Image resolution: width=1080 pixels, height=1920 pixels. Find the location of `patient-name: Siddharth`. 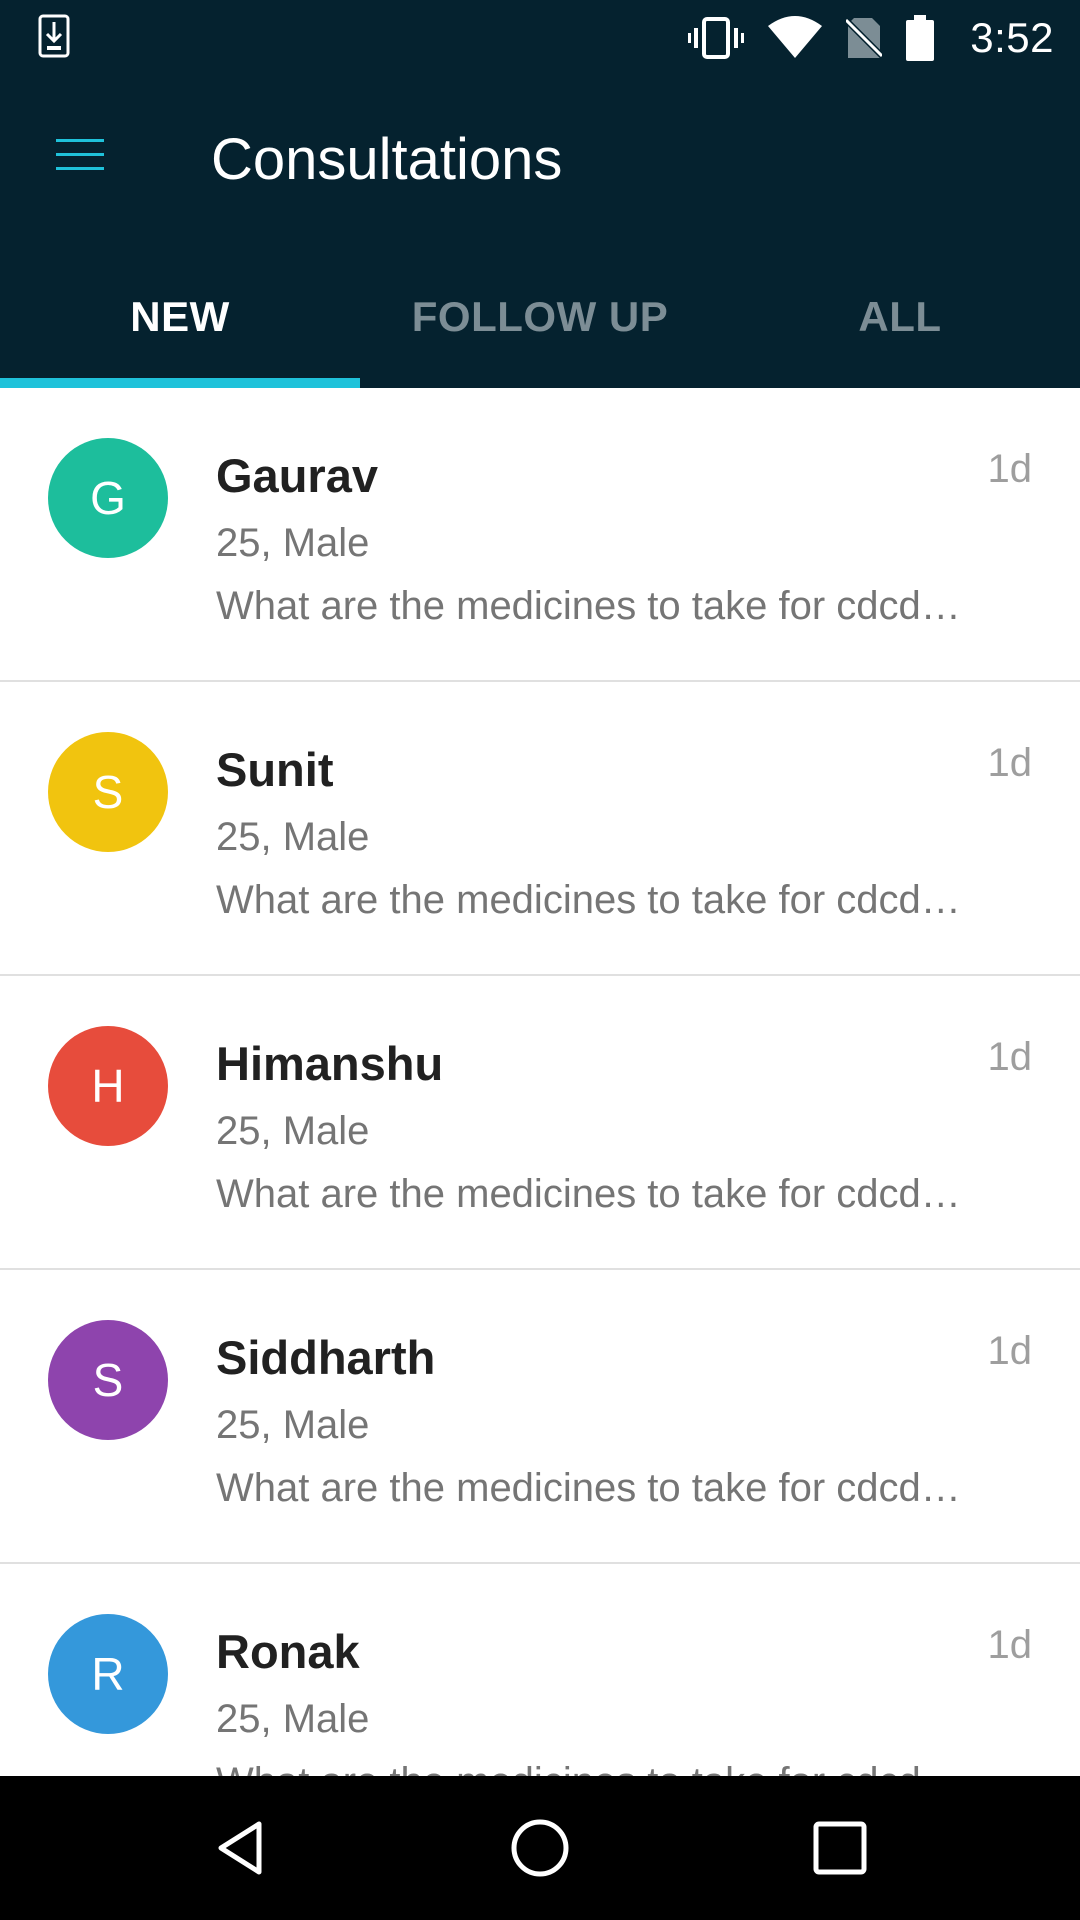

patient-name: Siddharth is located at coordinates (326, 1357).